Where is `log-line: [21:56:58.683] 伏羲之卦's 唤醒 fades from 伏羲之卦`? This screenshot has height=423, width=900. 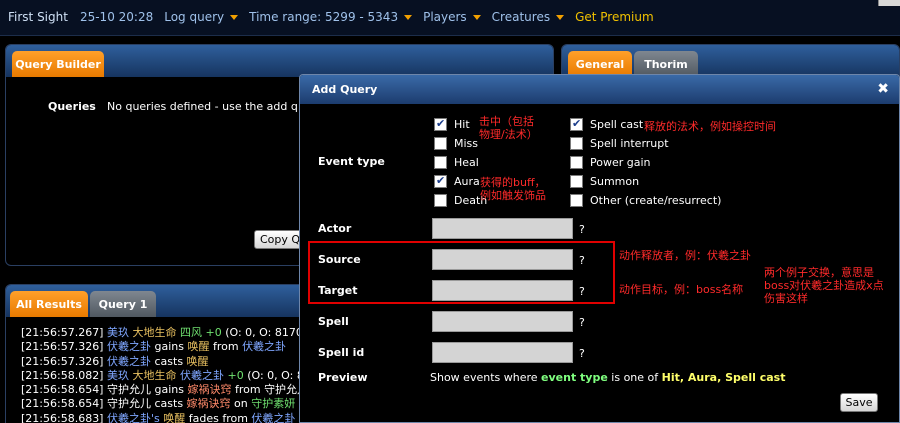 log-line: [21:56:58.683] 伏羲之卦's 唤醒 fades from 伏羲之卦 is located at coordinates (169, 417).